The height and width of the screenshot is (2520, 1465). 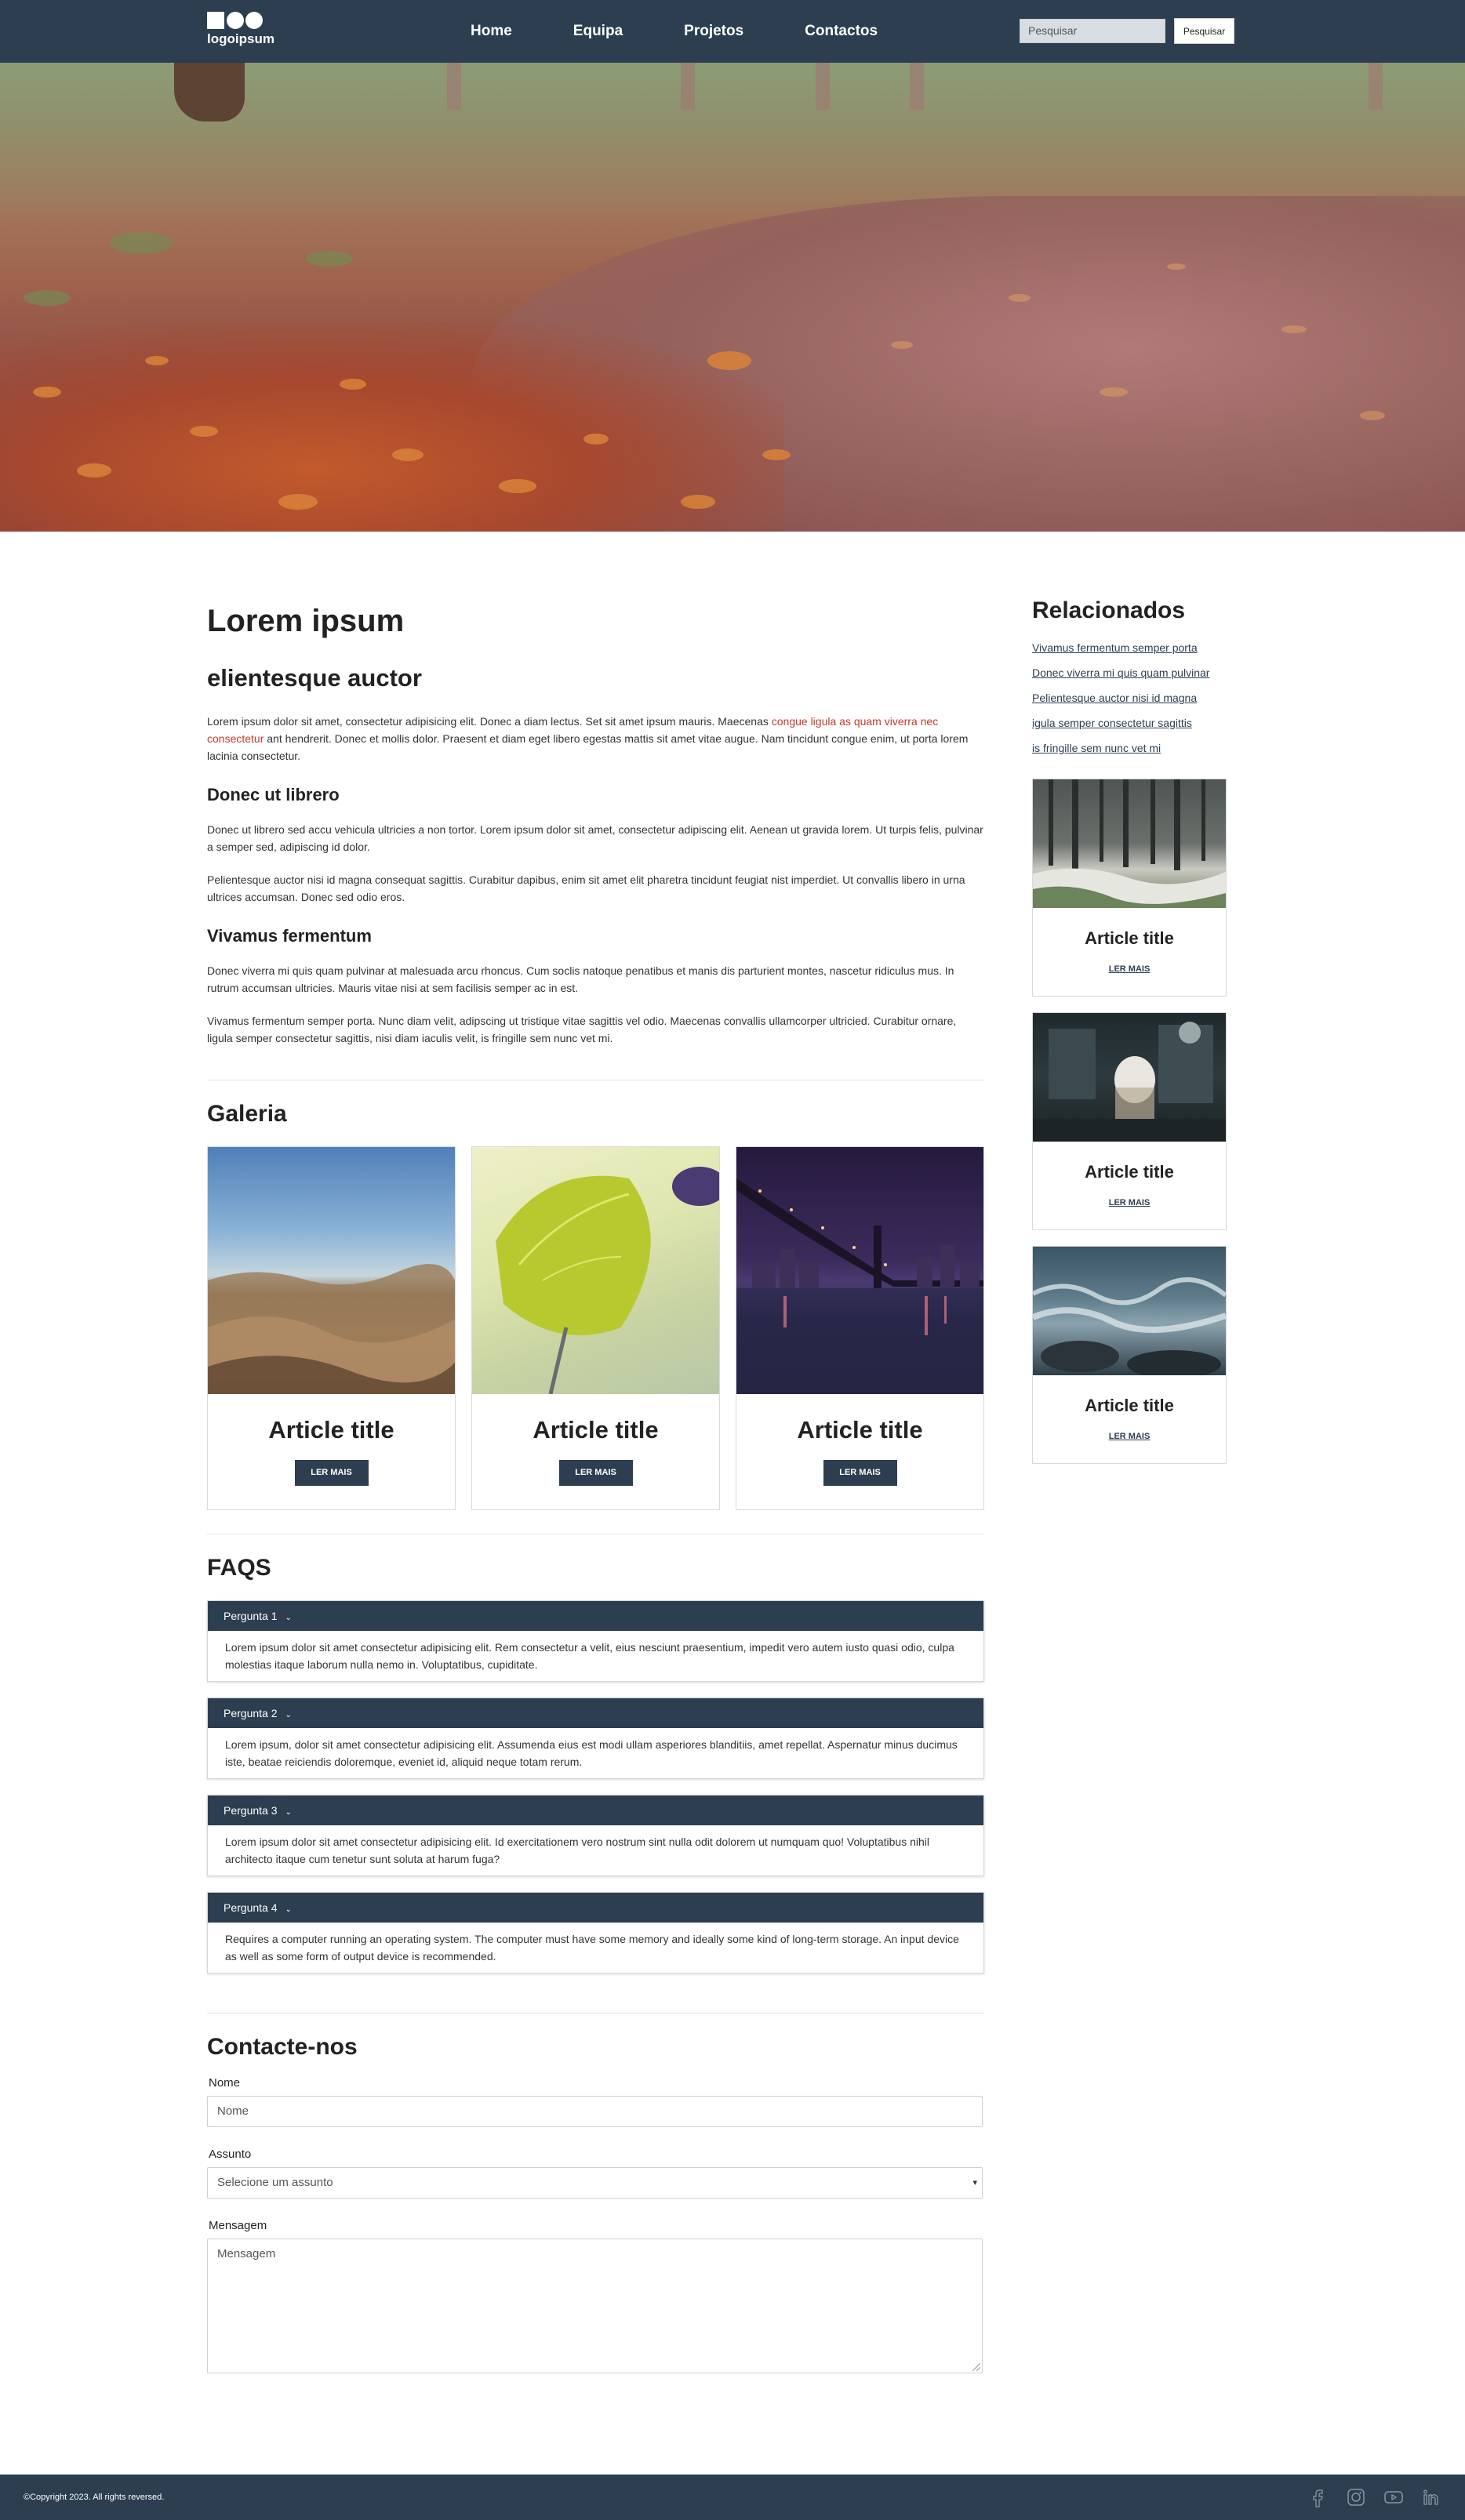 What do you see at coordinates (289, 936) in the screenshot?
I see `section-heading-vivamus: Vivamus fermentum` at bounding box center [289, 936].